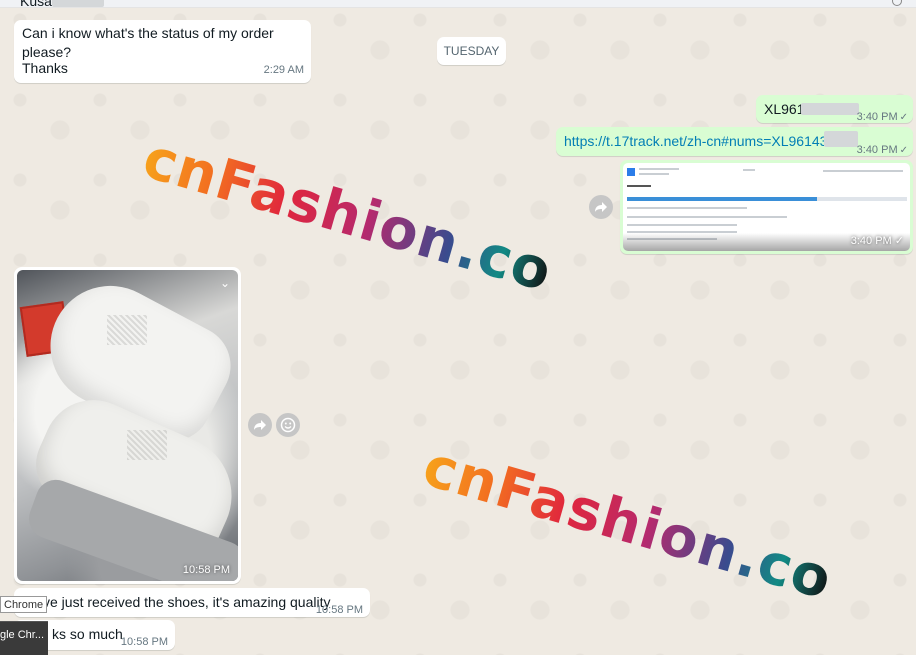  What do you see at coordinates (288, 425) in the screenshot?
I see `emoji-icon` at bounding box center [288, 425].